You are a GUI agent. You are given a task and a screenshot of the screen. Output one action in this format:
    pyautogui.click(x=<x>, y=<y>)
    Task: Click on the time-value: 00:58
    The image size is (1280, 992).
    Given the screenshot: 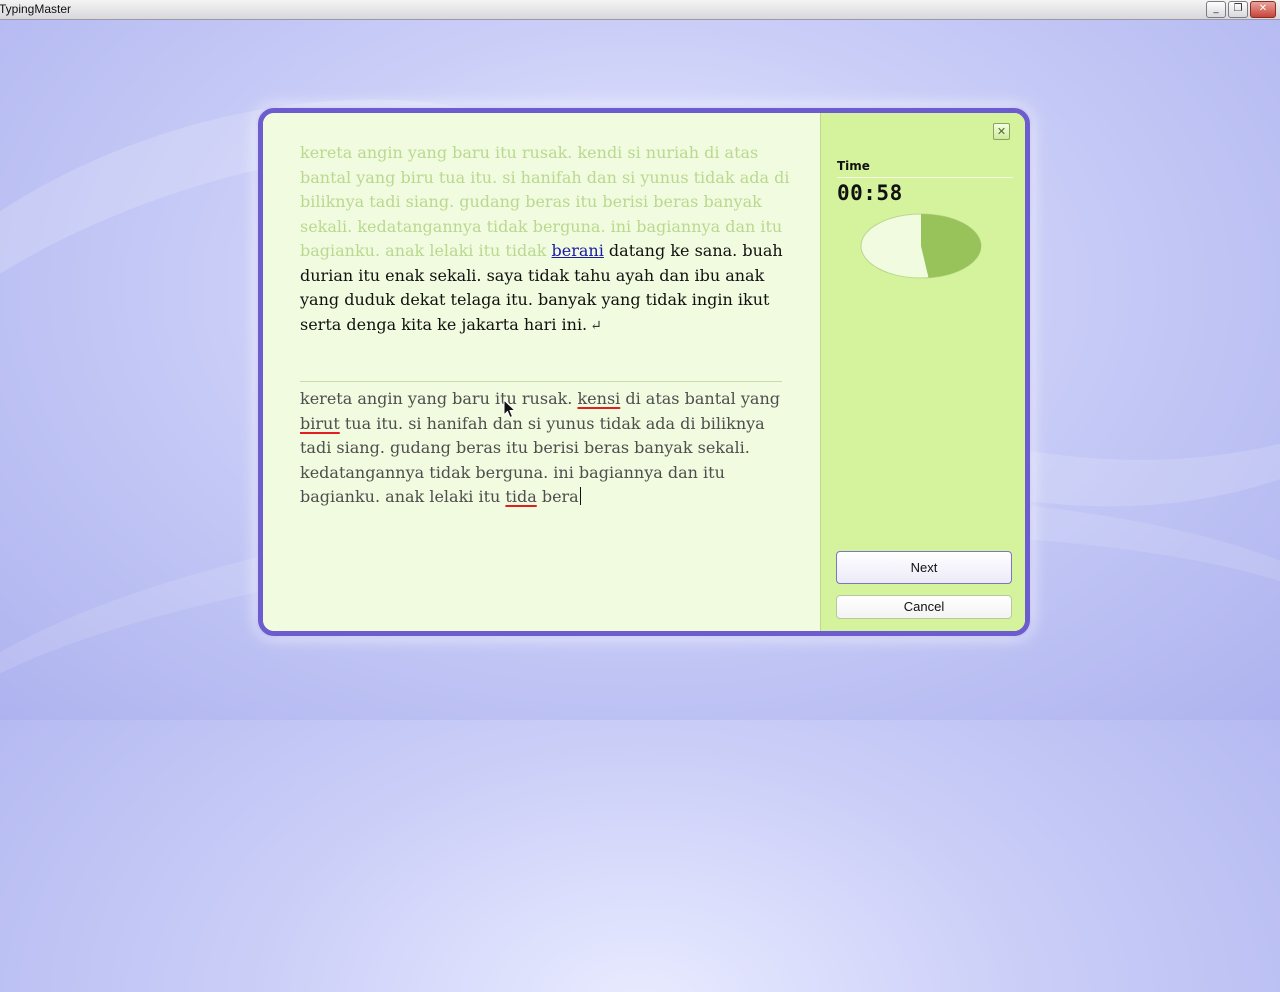 What is the action you would take?
    pyautogui.click(x=870, y=193)
    